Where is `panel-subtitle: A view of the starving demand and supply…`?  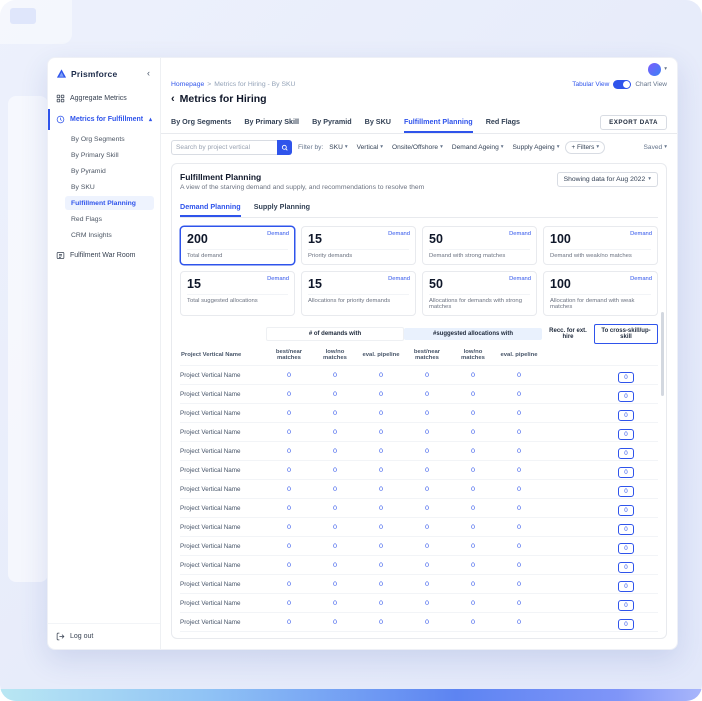
panel-subtitle: A view of the starving demand and supply… is located at coordinates (302, 187).